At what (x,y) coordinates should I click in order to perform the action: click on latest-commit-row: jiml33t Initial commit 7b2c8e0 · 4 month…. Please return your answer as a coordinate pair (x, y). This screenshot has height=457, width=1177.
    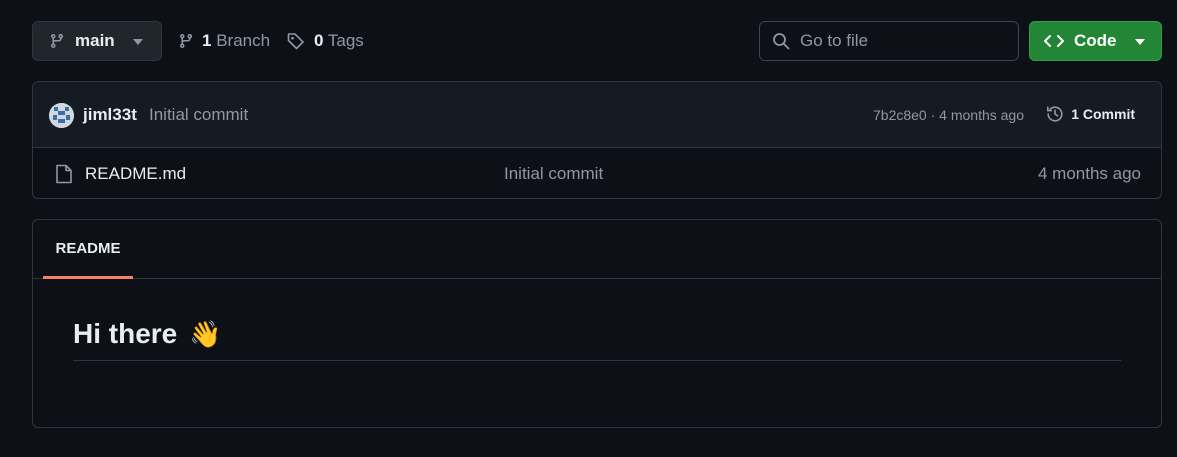
    Looking at the image, I should click on (597, 115).